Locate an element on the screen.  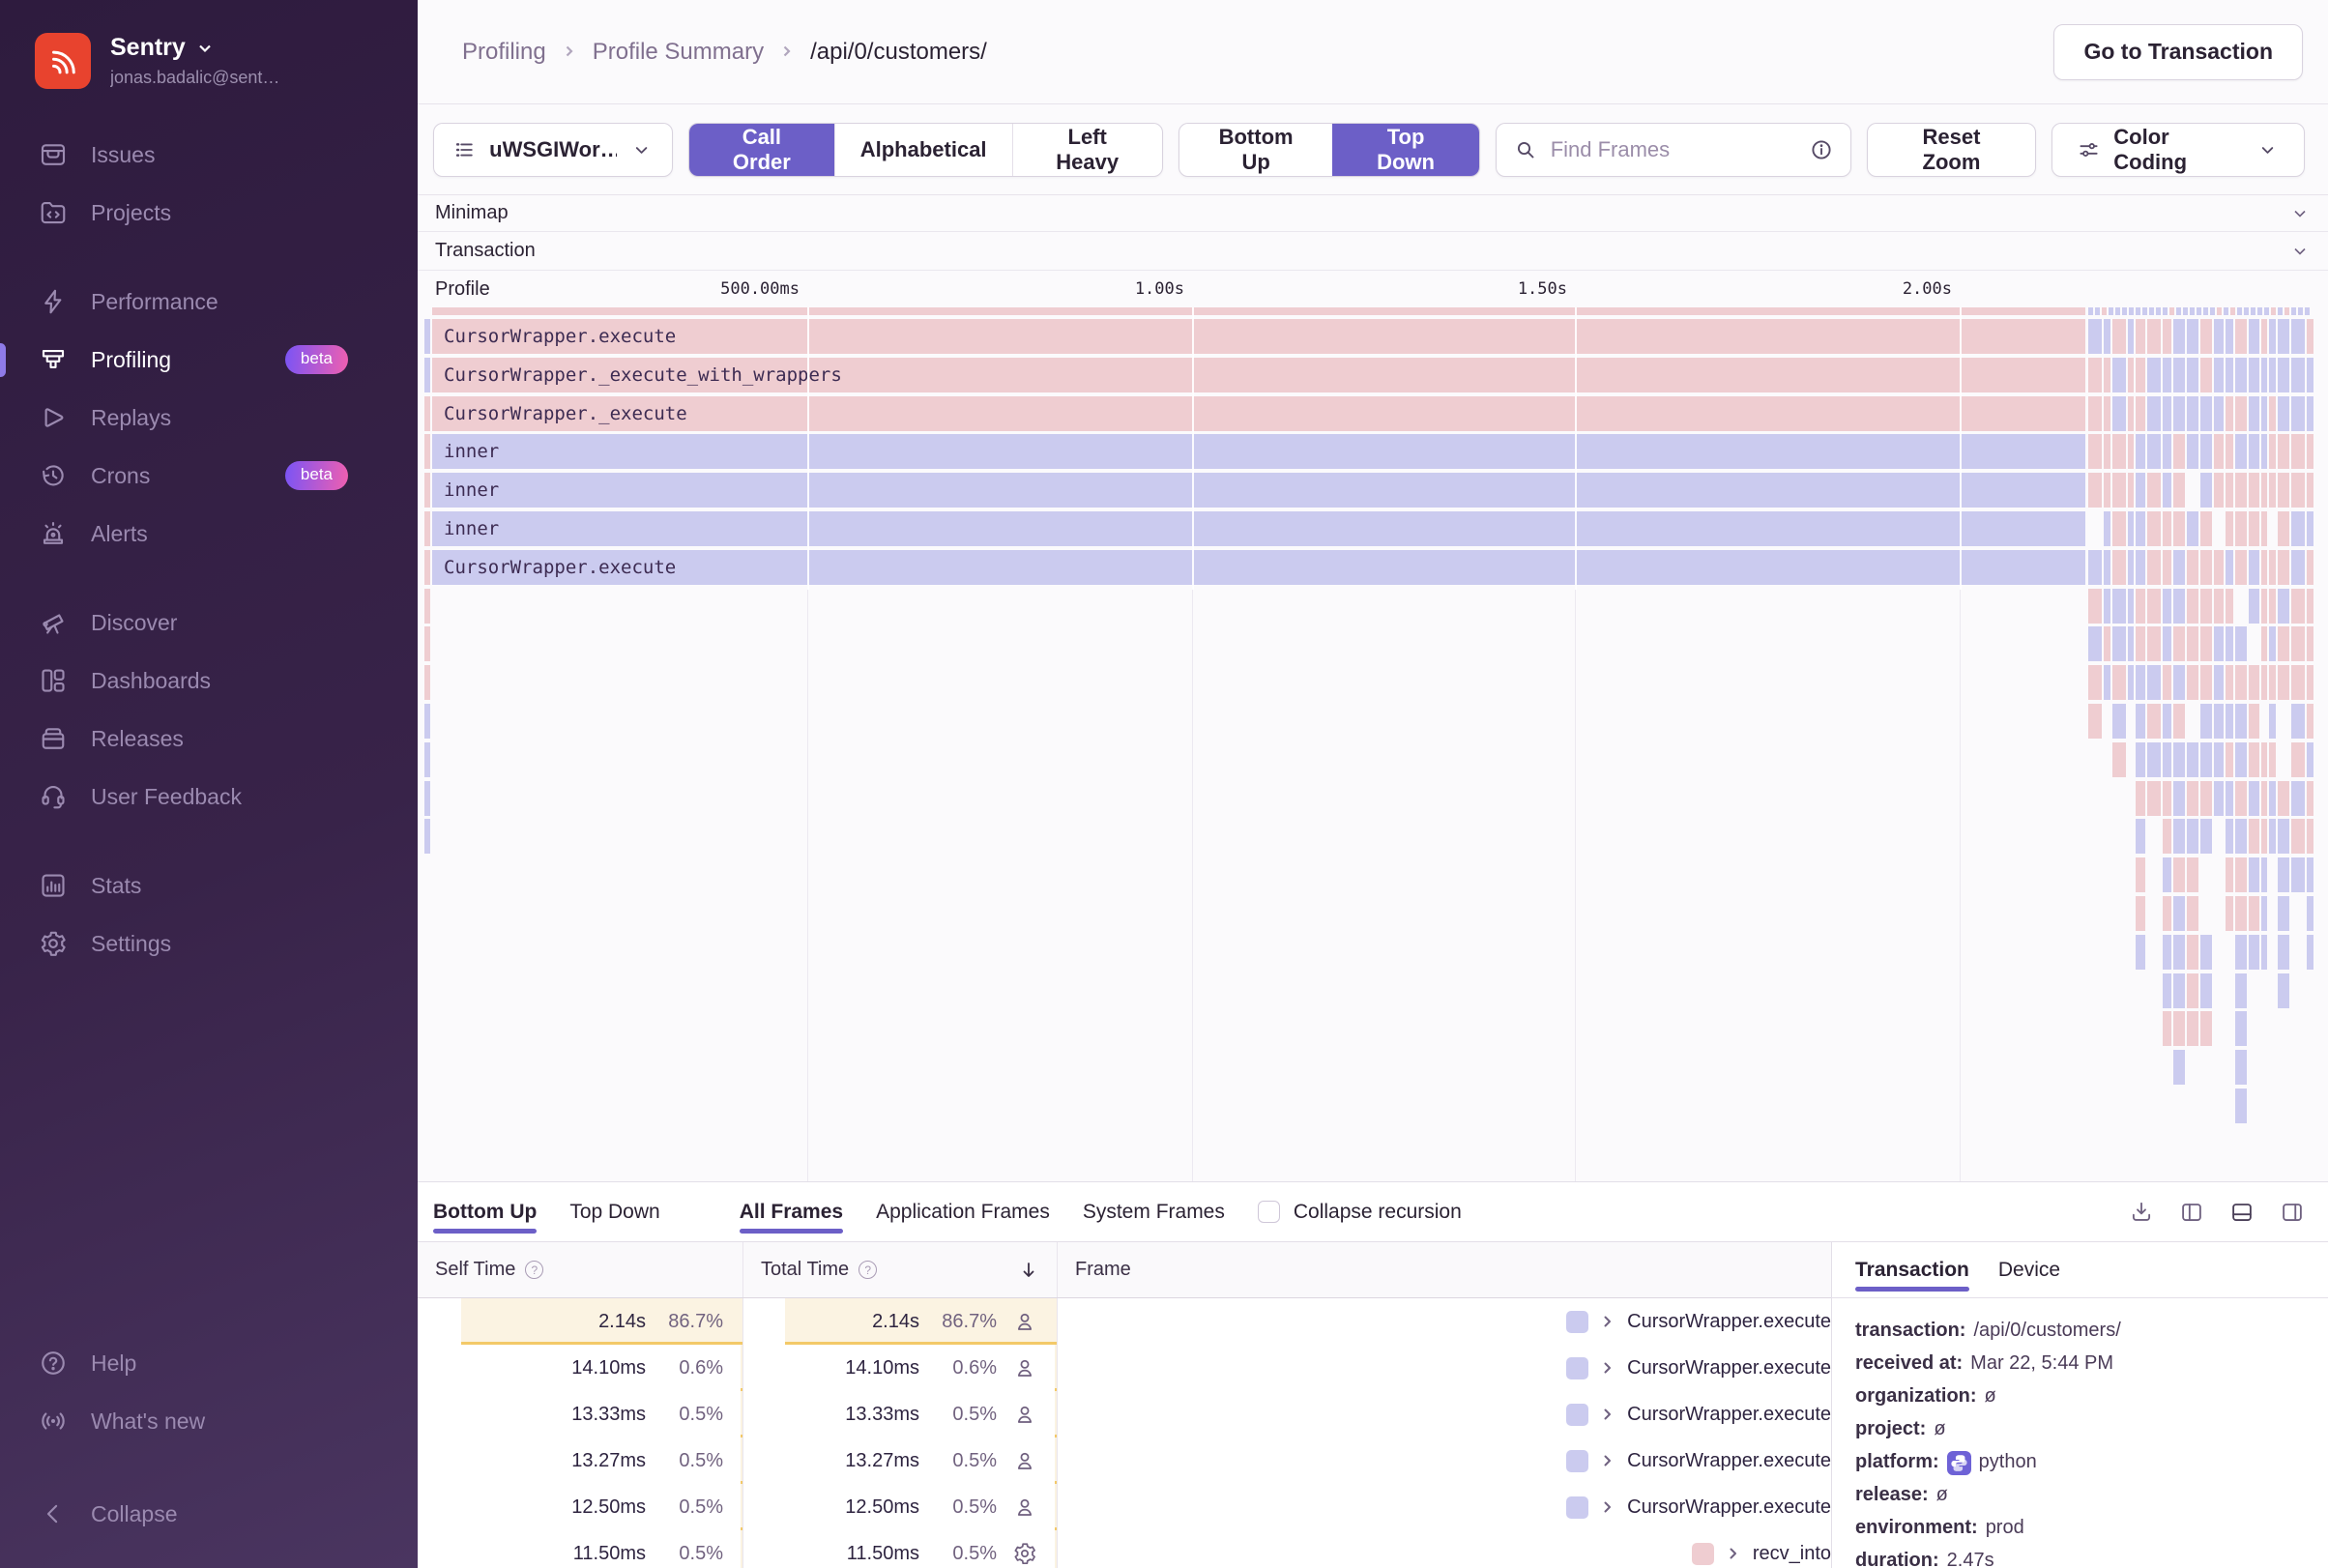
column-header-self-time: Self Time ? is located at coordinates (581, 1269).